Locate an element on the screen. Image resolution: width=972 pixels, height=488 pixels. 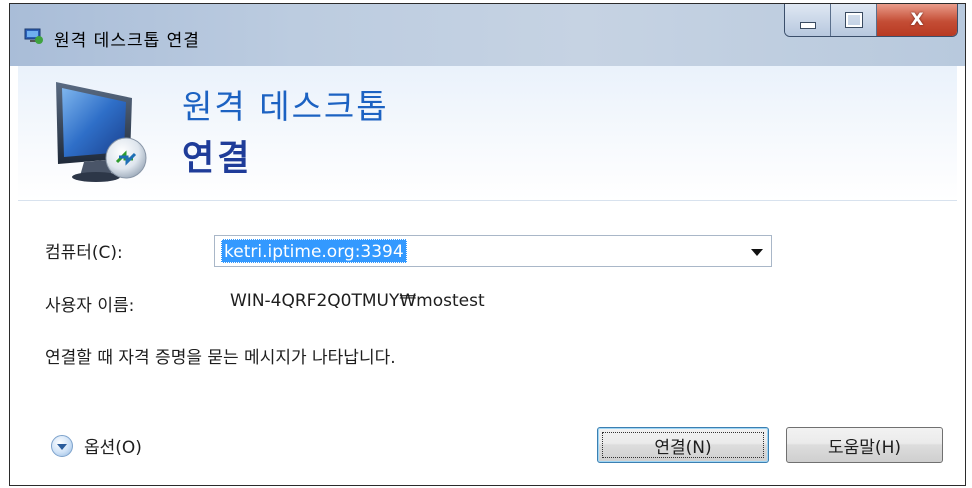
title-bar: 원격 데스크톱 연결 X is located at coordinates (487, 35).